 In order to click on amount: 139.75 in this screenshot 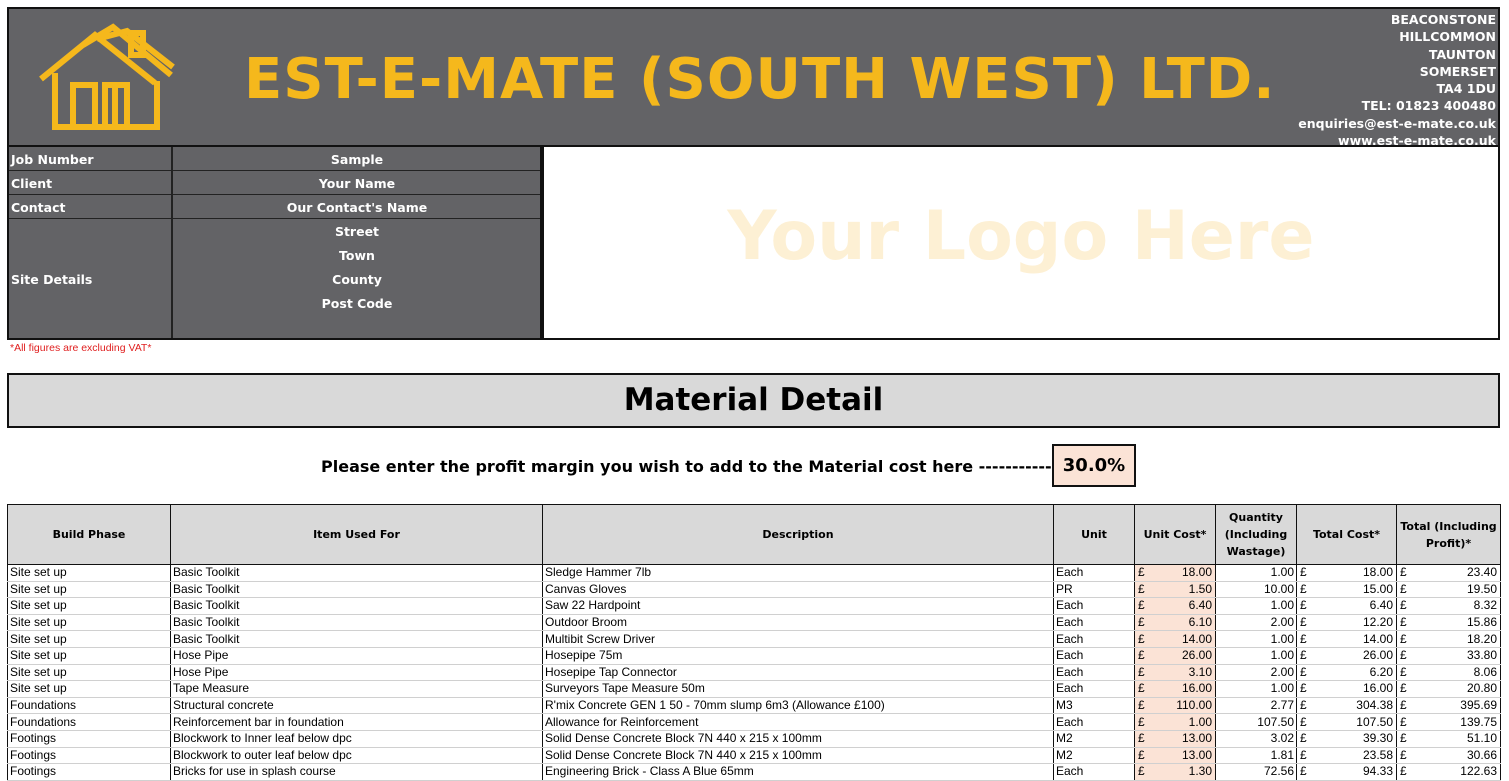, I will do `click(1478, 721)`.